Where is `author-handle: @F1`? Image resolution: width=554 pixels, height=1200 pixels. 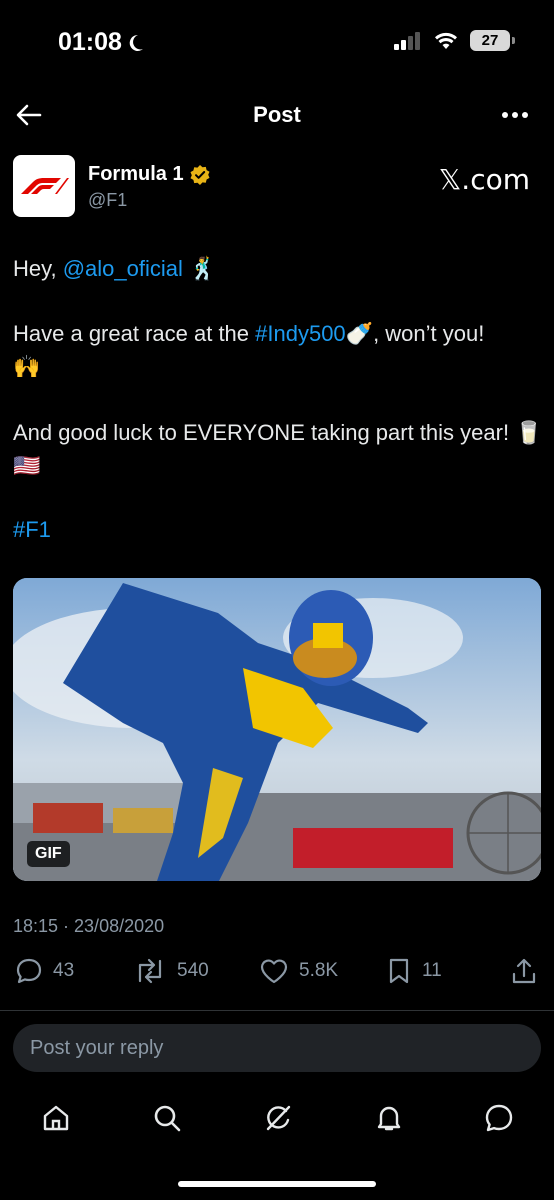 author-handle: @F1 is located at coordinates (107, 200).